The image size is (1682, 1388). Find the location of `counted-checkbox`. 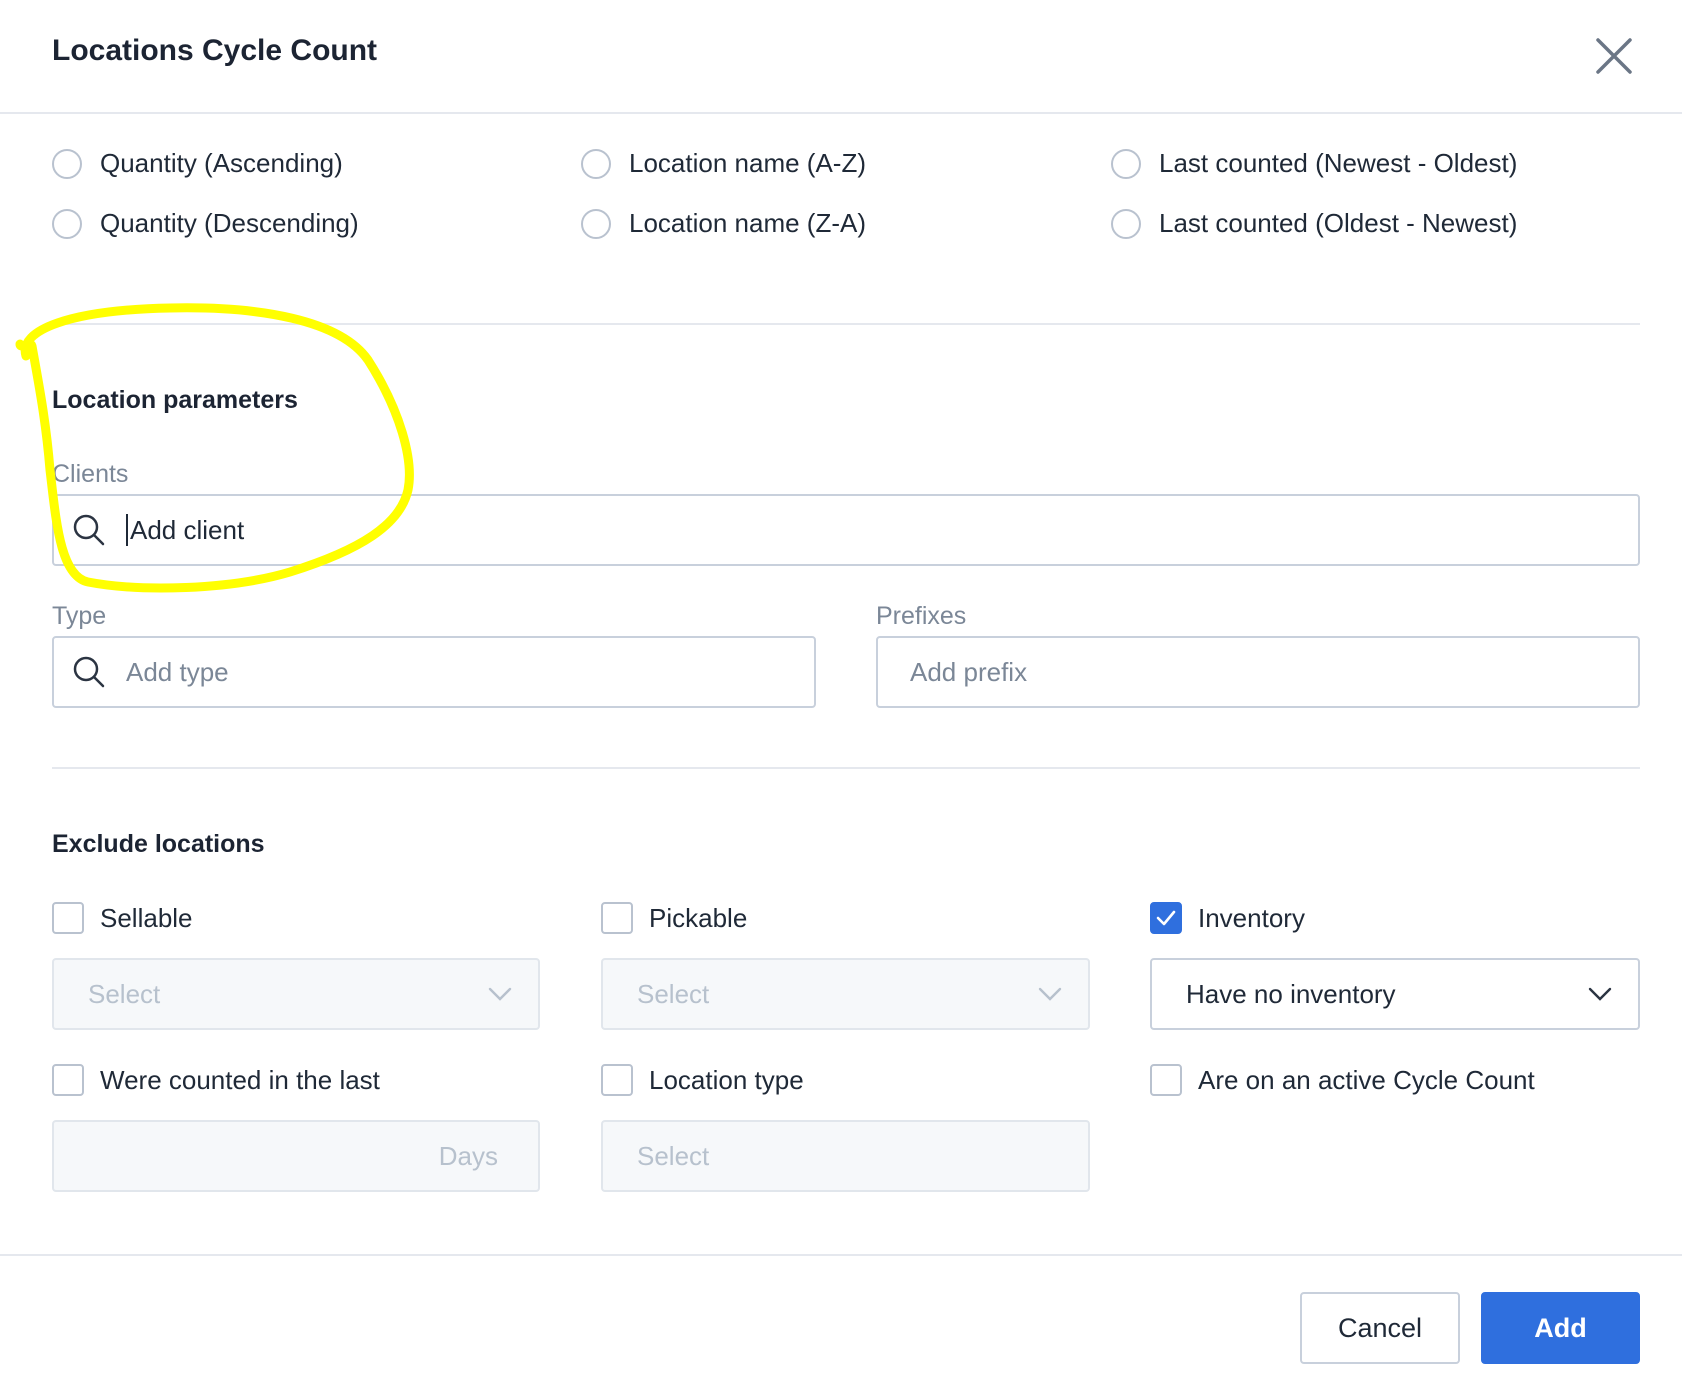

counted-checkbox is located at coordinates (68, 1080).